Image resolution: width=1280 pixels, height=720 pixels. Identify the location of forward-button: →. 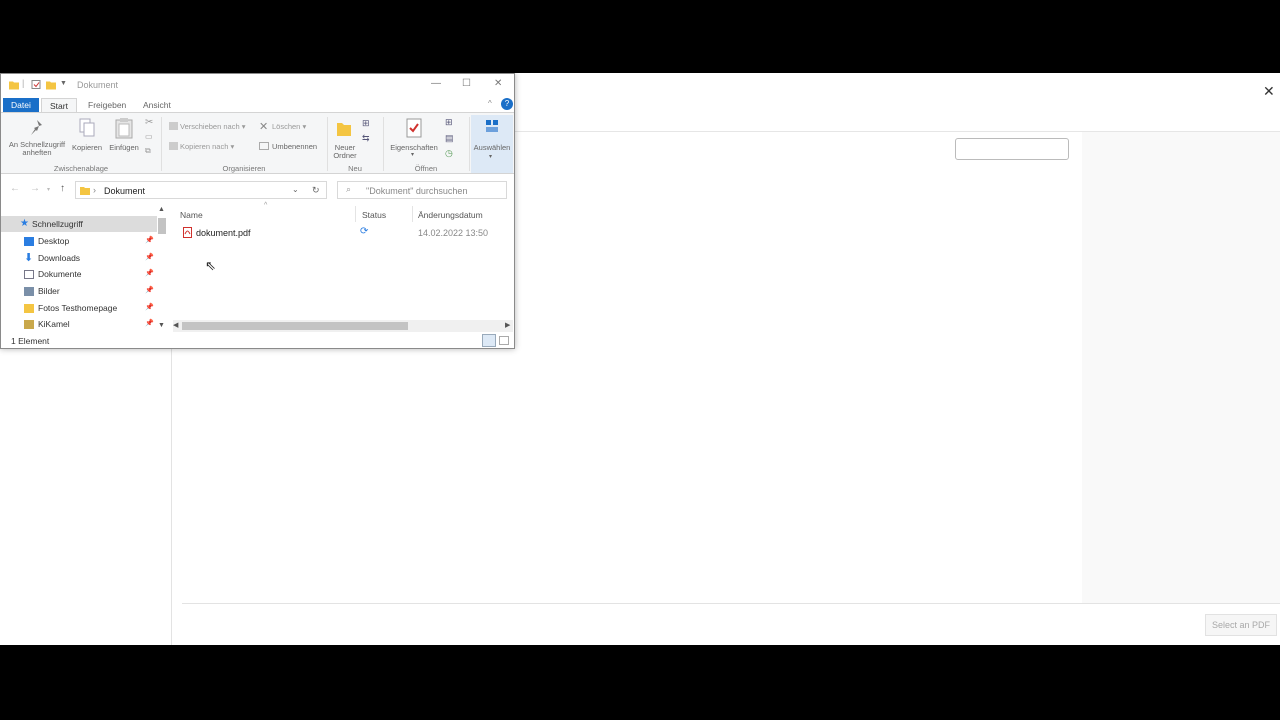
(35, 188).